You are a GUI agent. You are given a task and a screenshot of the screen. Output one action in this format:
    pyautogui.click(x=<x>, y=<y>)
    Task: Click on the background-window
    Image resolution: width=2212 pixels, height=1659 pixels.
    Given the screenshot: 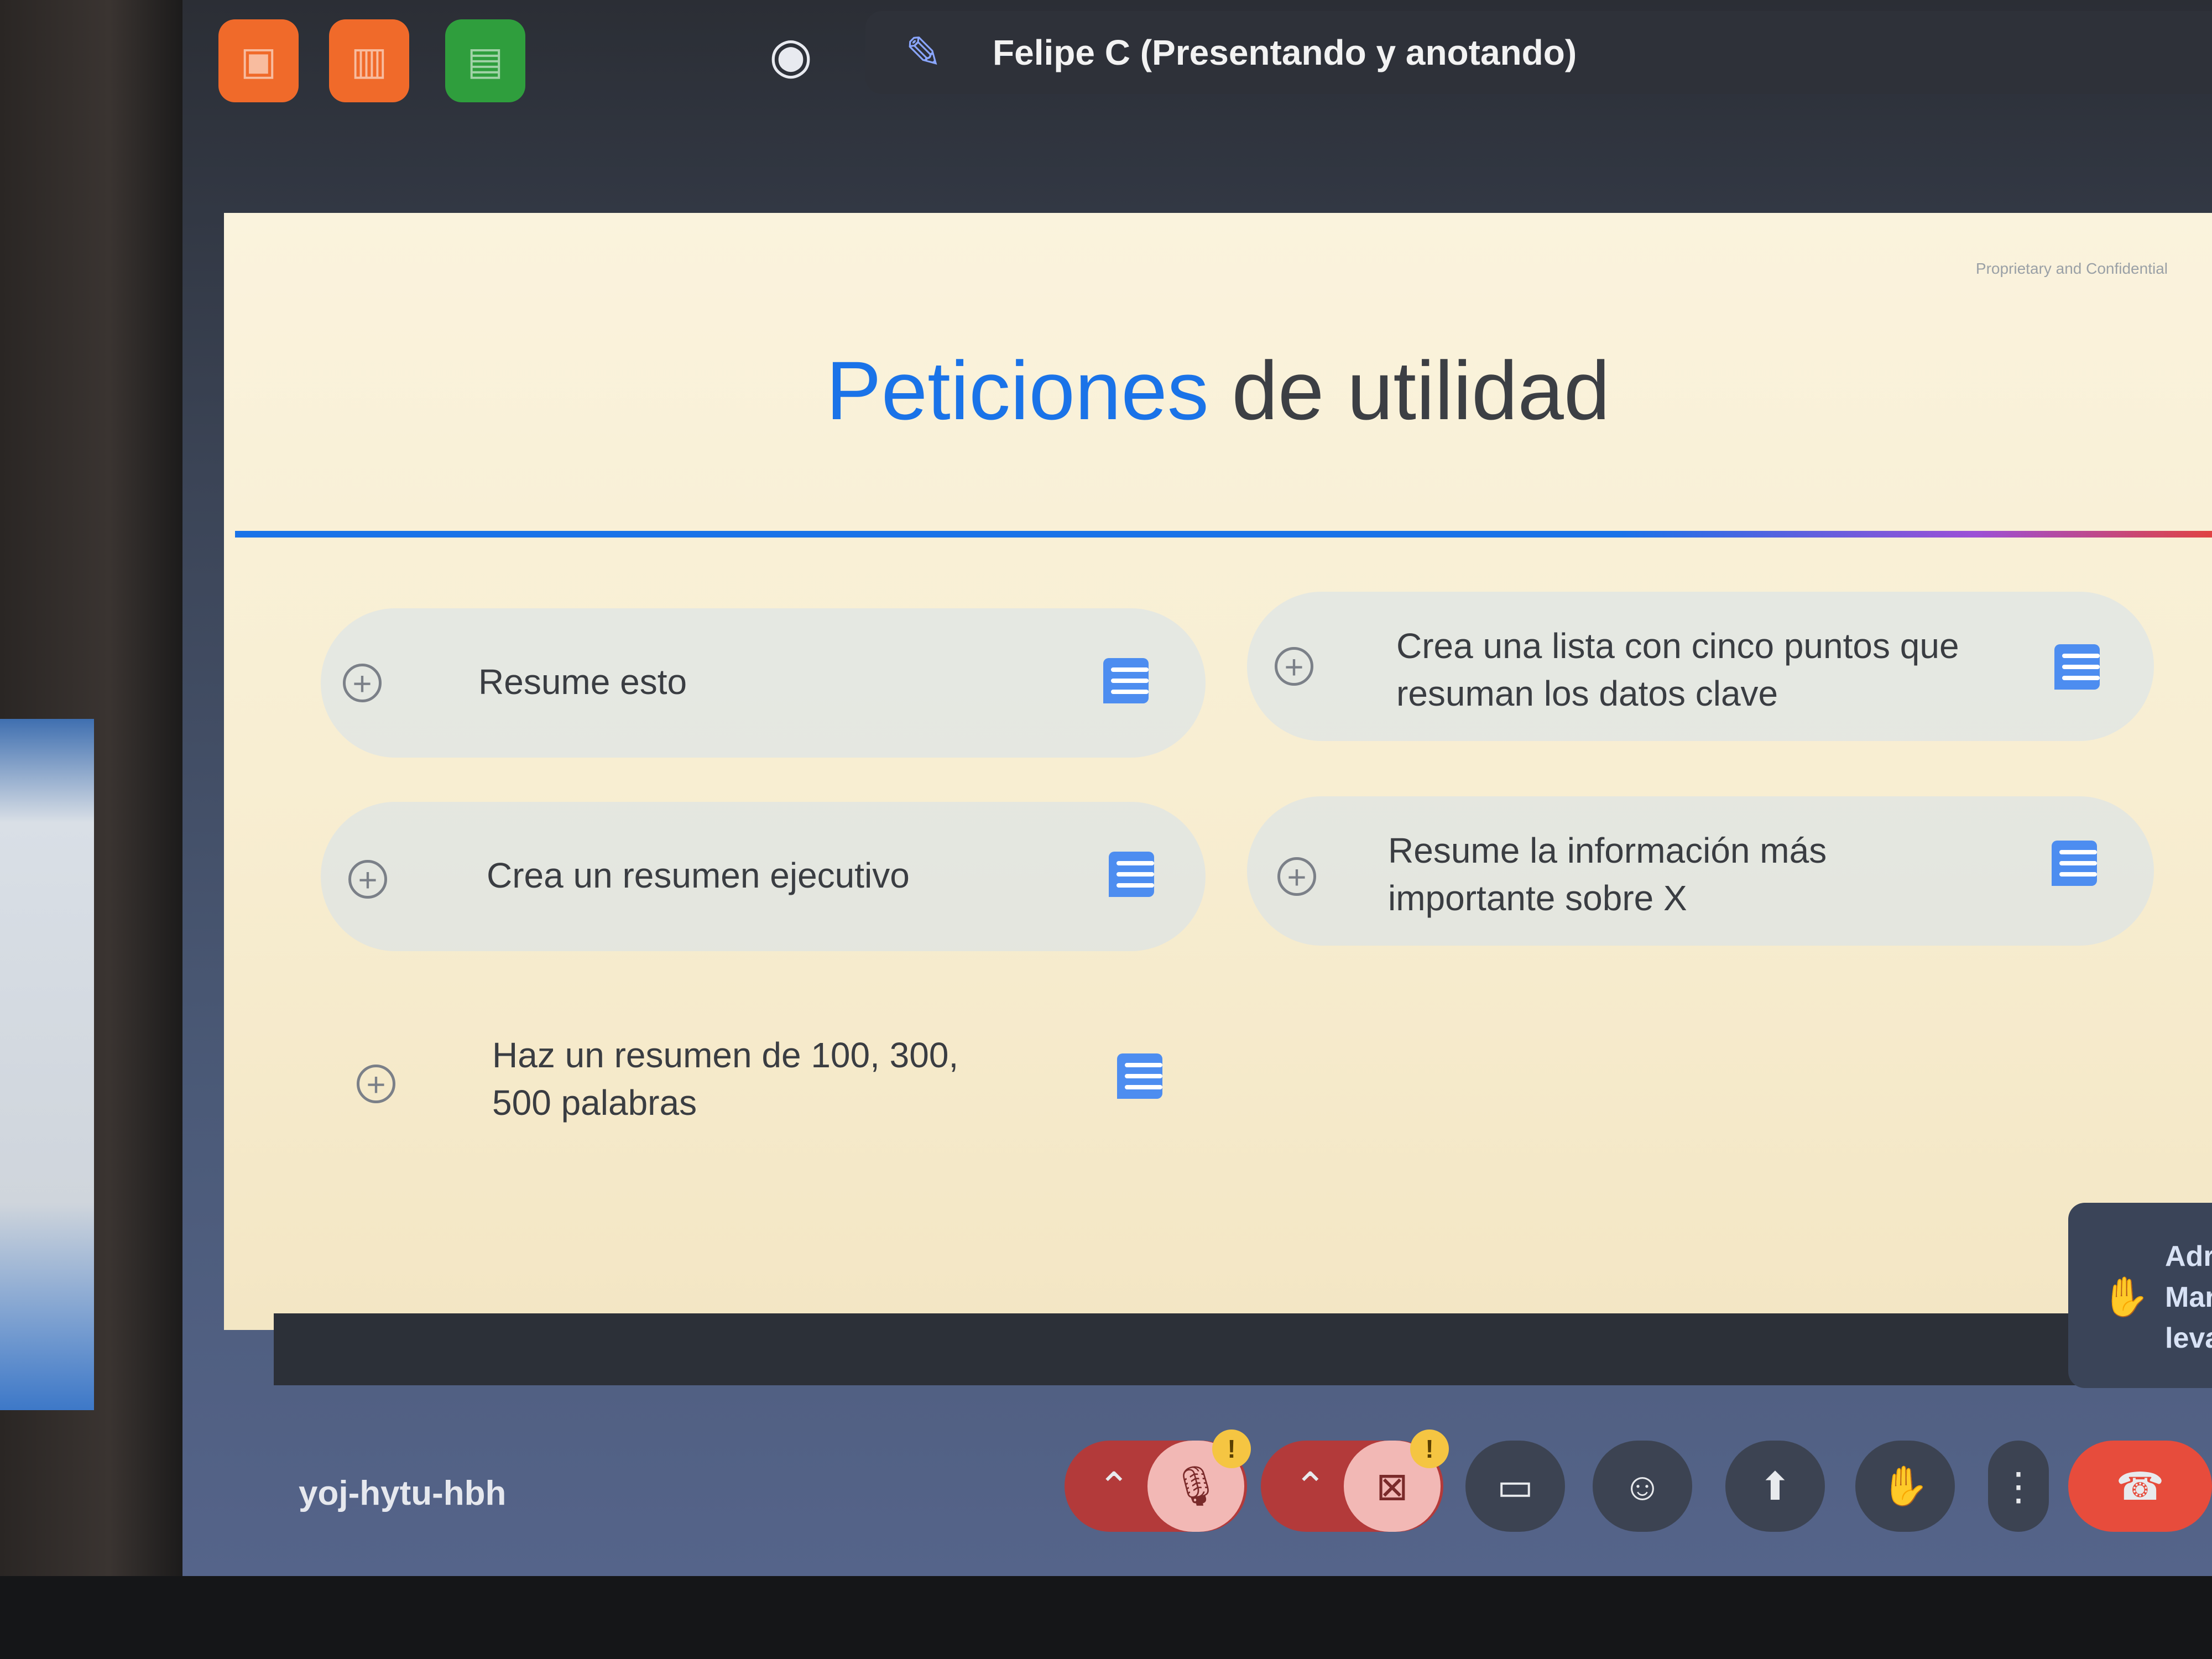 What is the action you would take?
    pyautogui.click(x=47, y=1065)
    